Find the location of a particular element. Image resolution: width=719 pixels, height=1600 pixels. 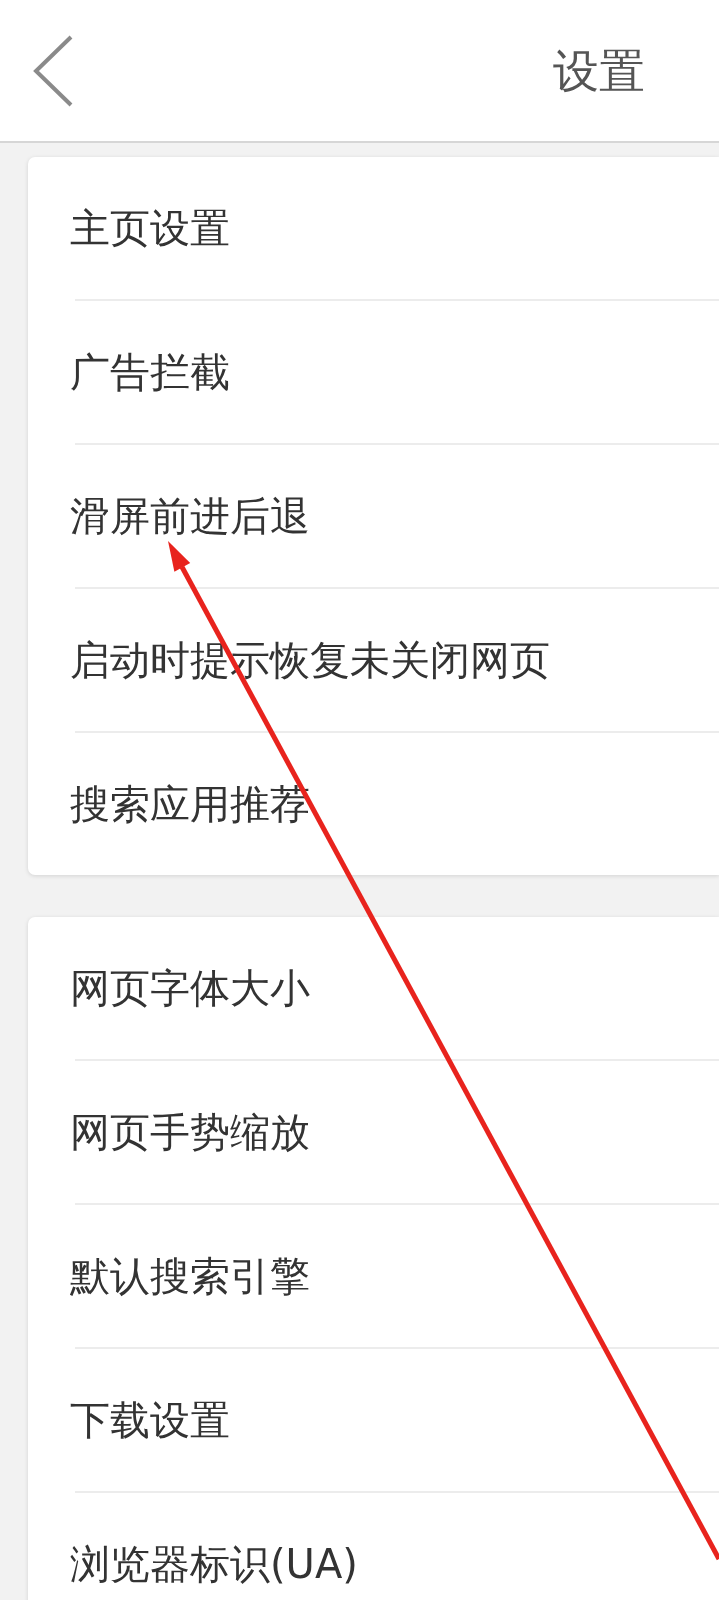

settings-item: 广告拦截 is located at coordinates (373, 372).